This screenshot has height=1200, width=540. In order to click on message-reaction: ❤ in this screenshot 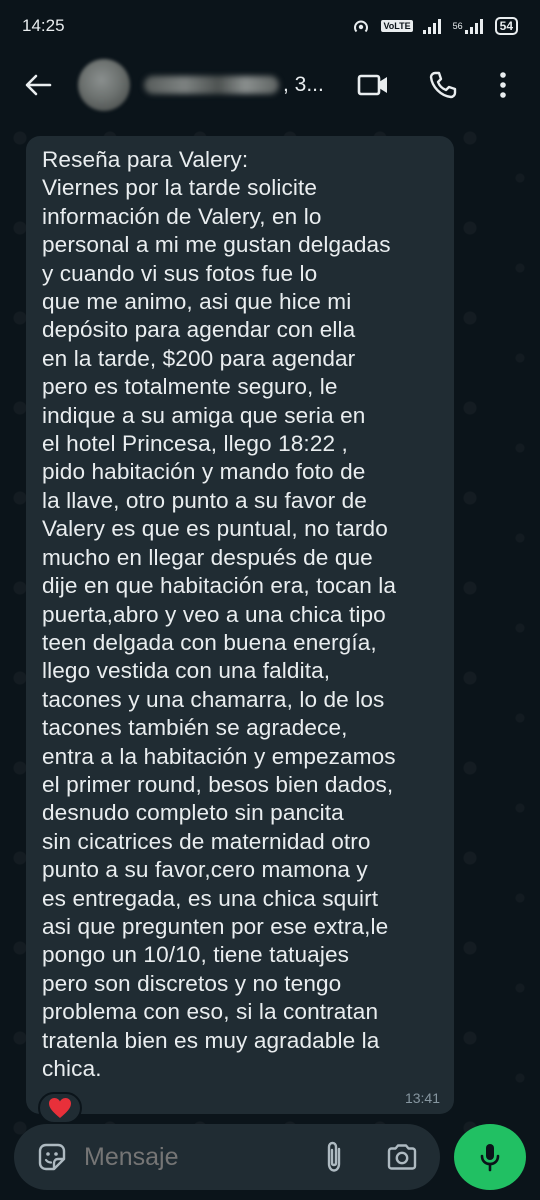, I will do `click(60, 1108)`.